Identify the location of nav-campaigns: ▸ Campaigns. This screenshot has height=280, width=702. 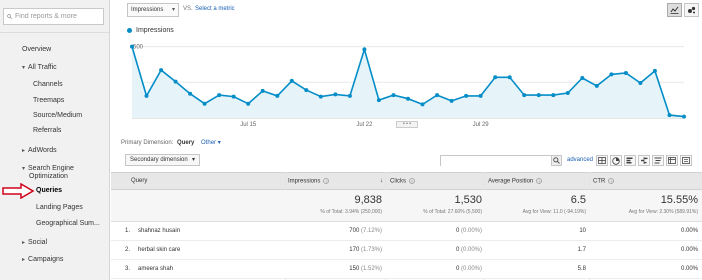
(42, 260).